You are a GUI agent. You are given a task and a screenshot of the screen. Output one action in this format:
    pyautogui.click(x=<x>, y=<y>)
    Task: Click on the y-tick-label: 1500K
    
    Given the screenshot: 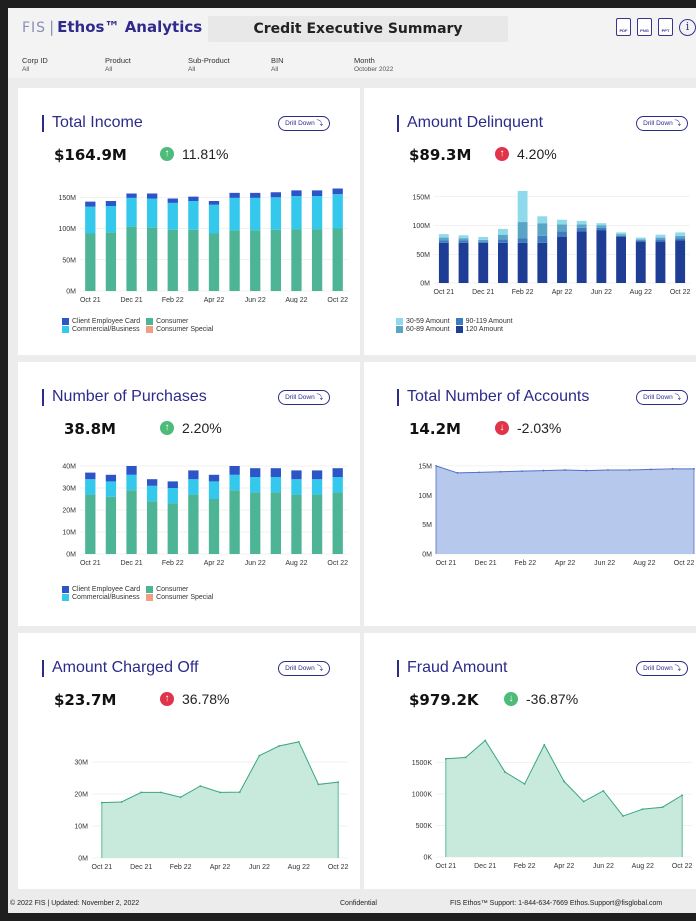 What is the action you would take?
    pyautogui.click(x=422, y=763)
    